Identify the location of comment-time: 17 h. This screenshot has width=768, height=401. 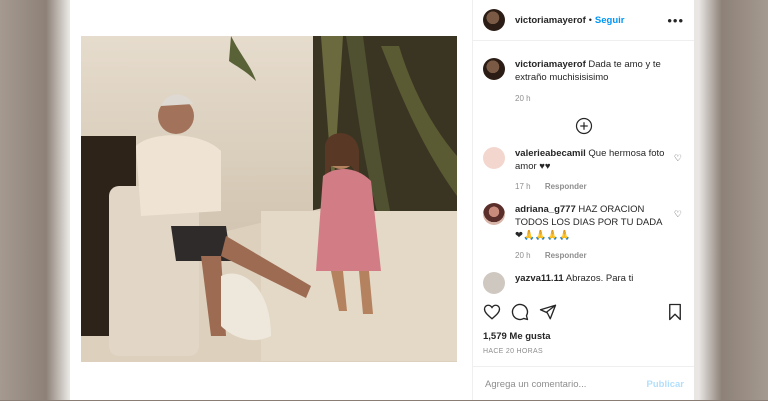
(523, 186).